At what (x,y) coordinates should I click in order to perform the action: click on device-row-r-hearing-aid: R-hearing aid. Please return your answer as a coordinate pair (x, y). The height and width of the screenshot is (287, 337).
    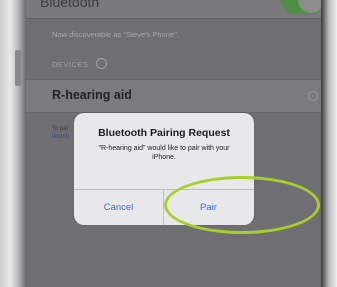
    Looking at the image, I should click on (173, 96).